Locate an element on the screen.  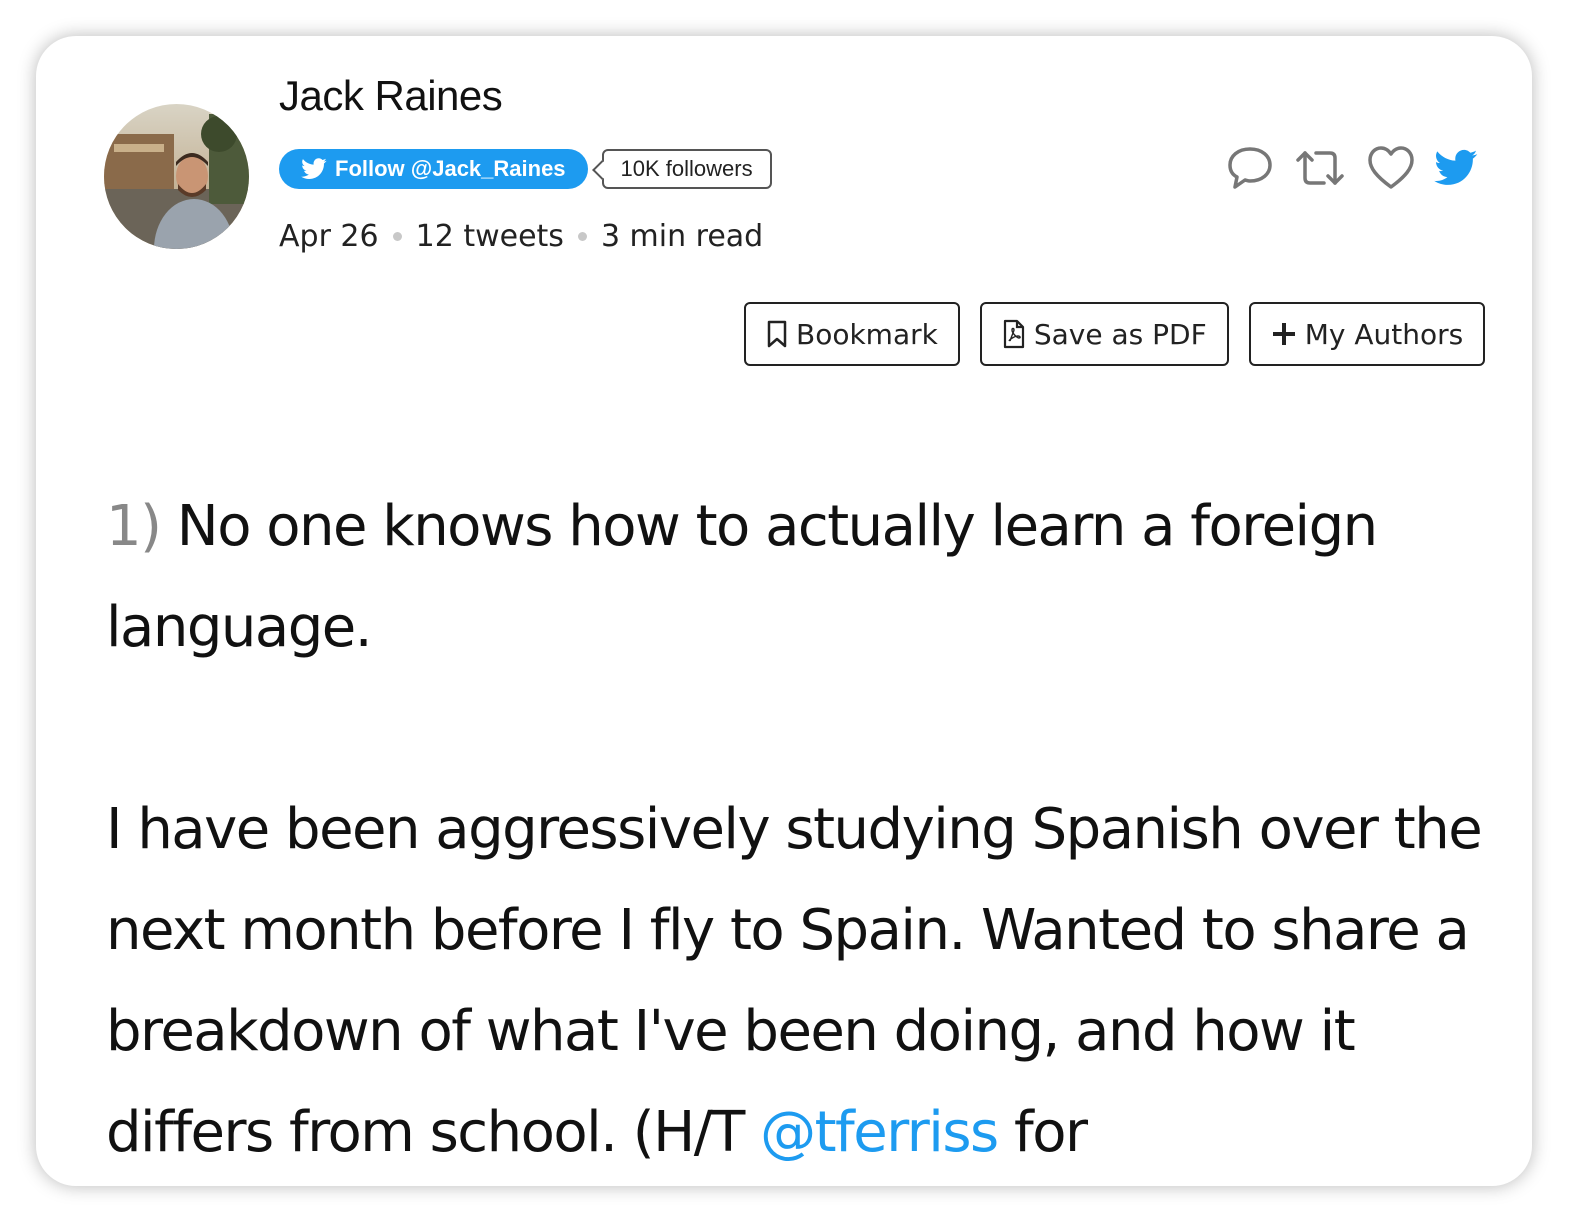
follow-button: Follow @Jack_Raines is located at coordinates (433, 169).